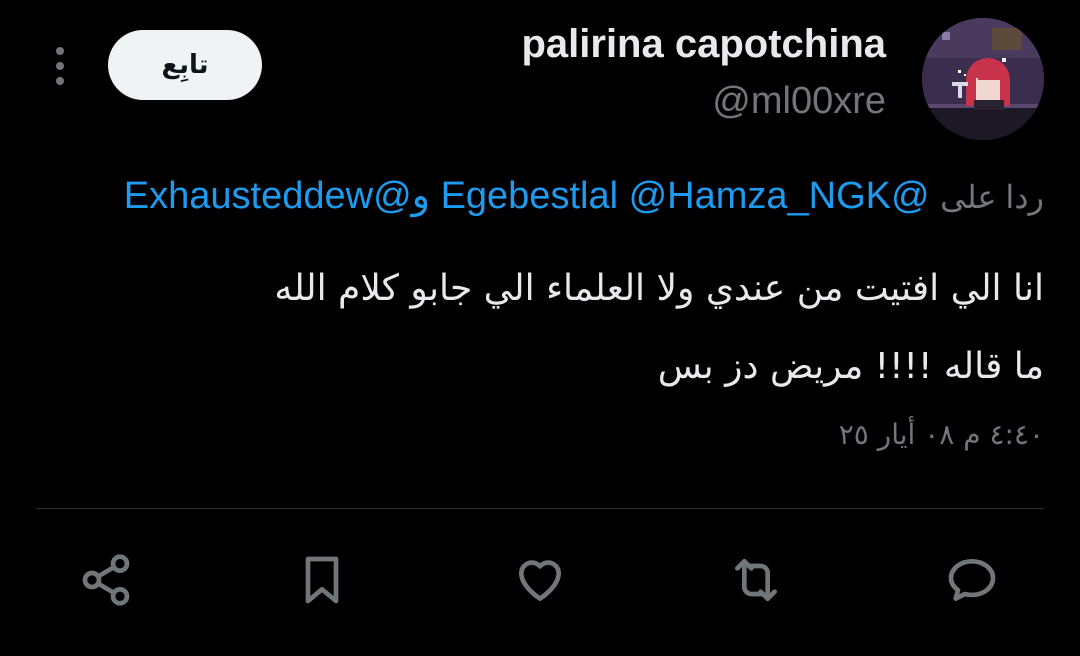 This screenshot has height=656, width=1080. I want to click on divider, so click(540, 508).